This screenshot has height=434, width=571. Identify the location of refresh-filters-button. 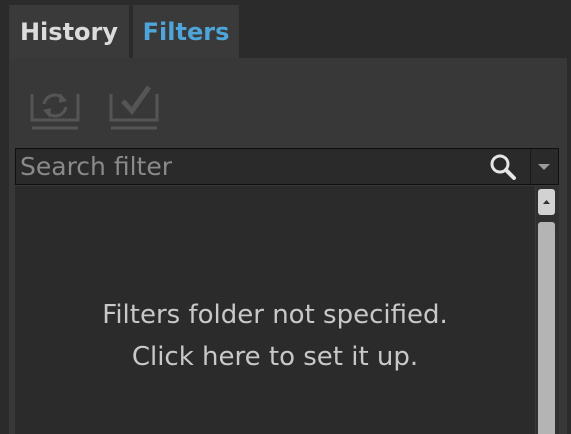
(55, 104).